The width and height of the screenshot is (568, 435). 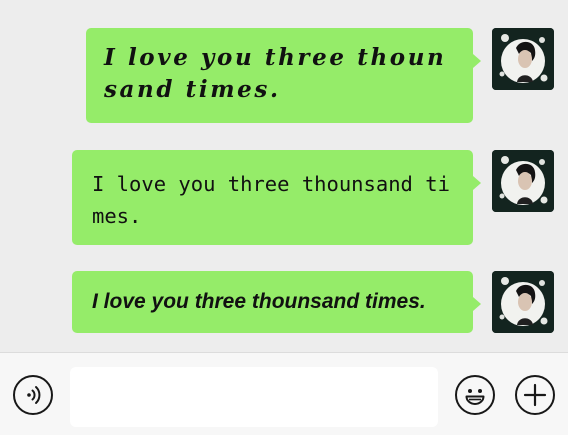 What do you see at coordinates (254, 397) in the screenshot?
I see `message-input` at bounding box center [254, 397].